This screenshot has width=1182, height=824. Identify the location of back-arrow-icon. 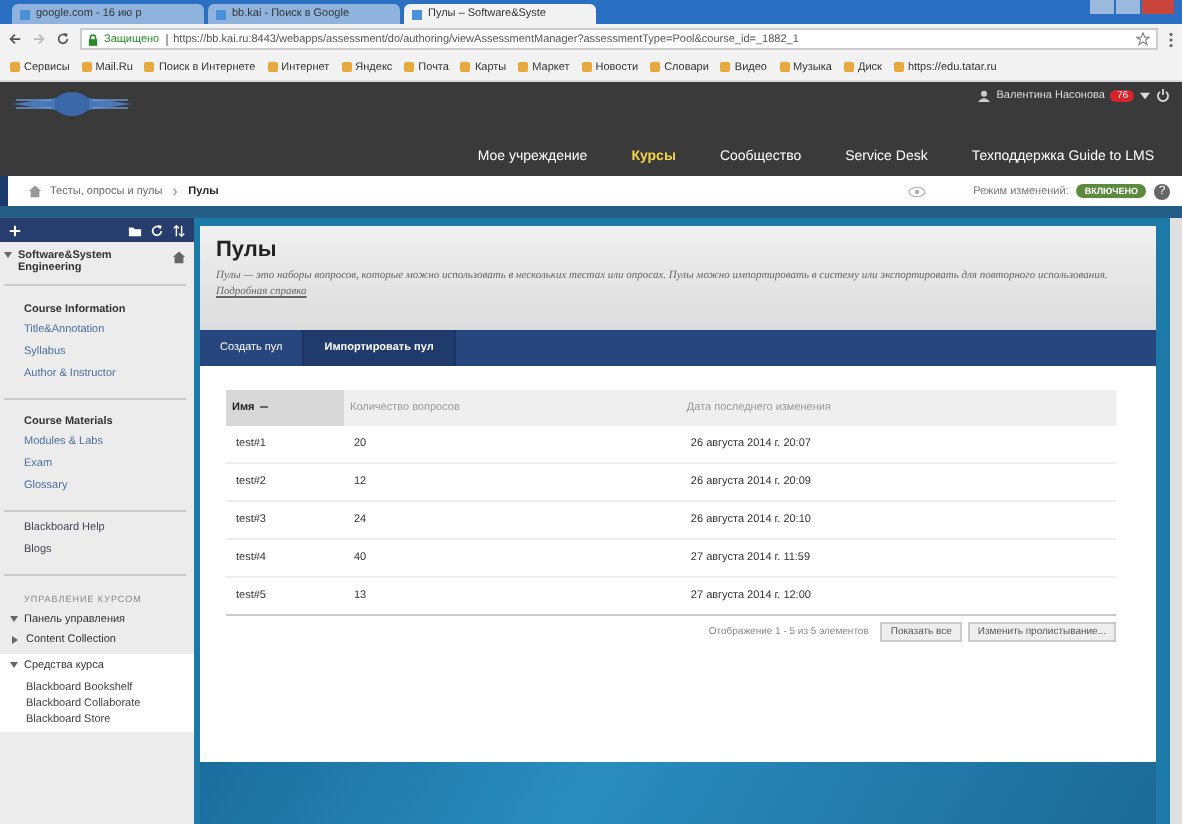
(15, 39).